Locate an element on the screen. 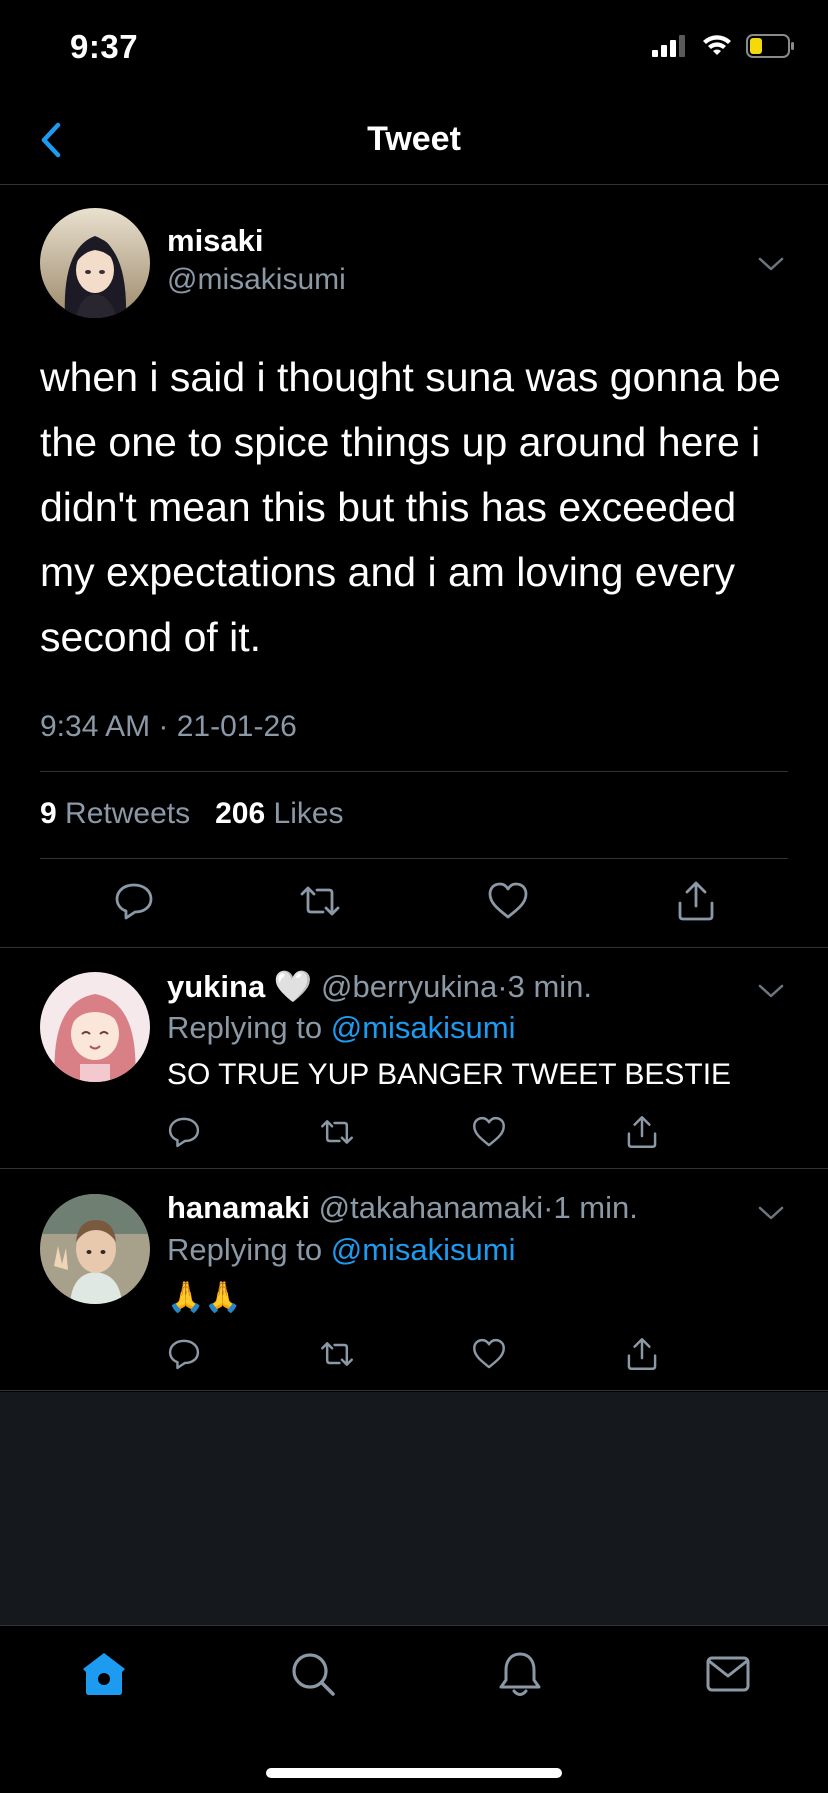  status-icons is located at coordinates (724, 46).